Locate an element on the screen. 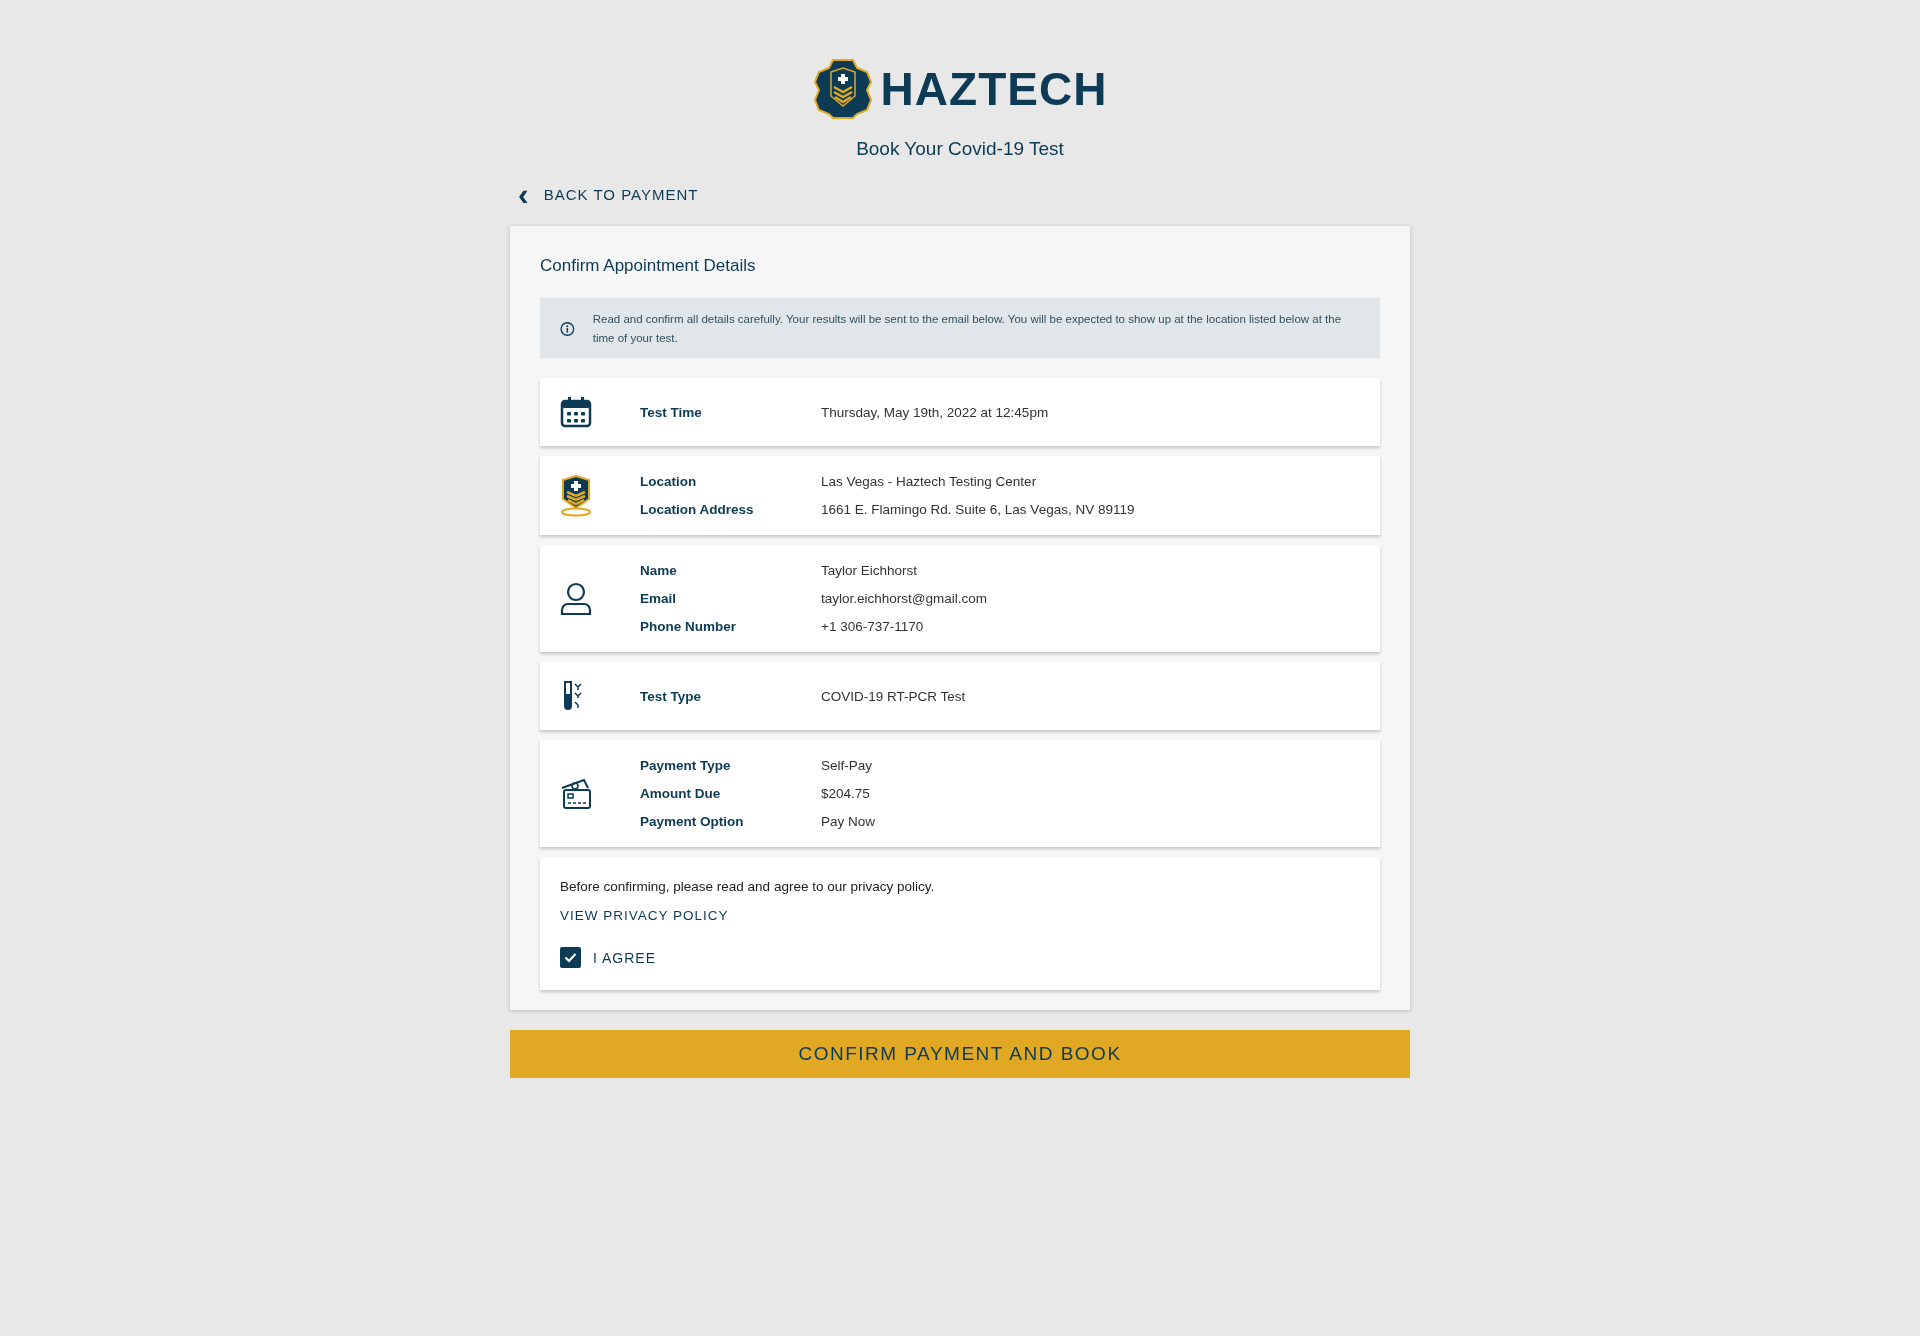  badge-pin-icon is located at coordinates (576, 495).